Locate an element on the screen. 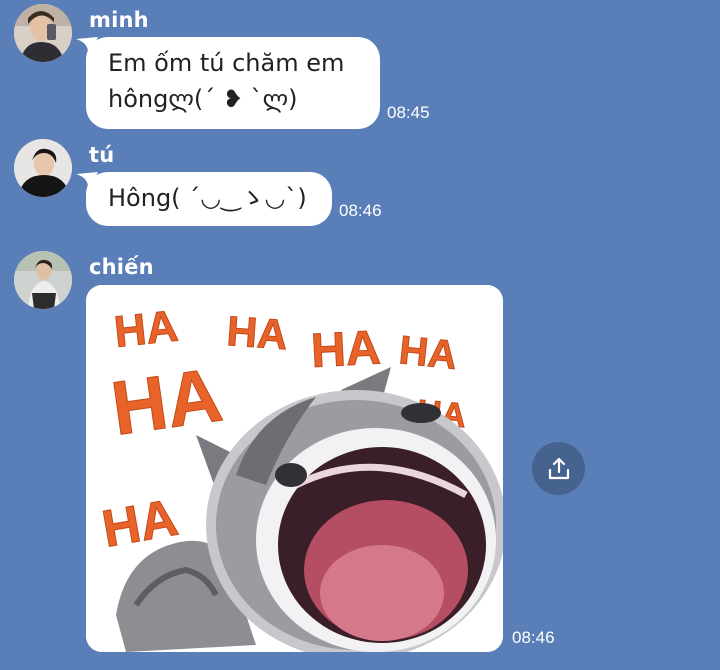  message-timestamp: 08:45 is located at coordinates (408, 112).